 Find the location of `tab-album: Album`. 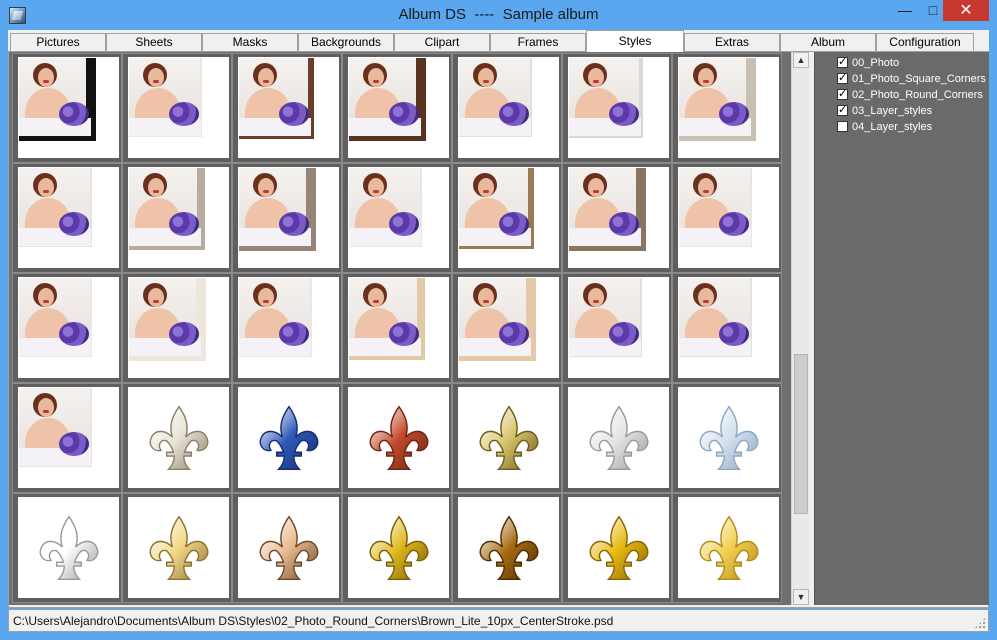

tab-album: Album is located at coordinates (828, 42).